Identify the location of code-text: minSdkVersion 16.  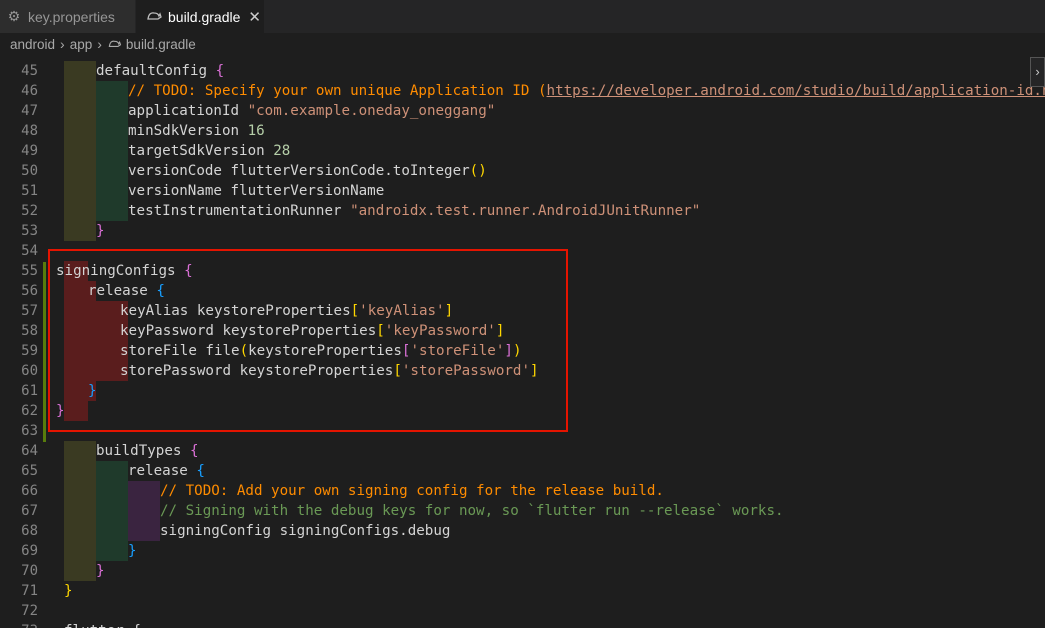
(196, 131).